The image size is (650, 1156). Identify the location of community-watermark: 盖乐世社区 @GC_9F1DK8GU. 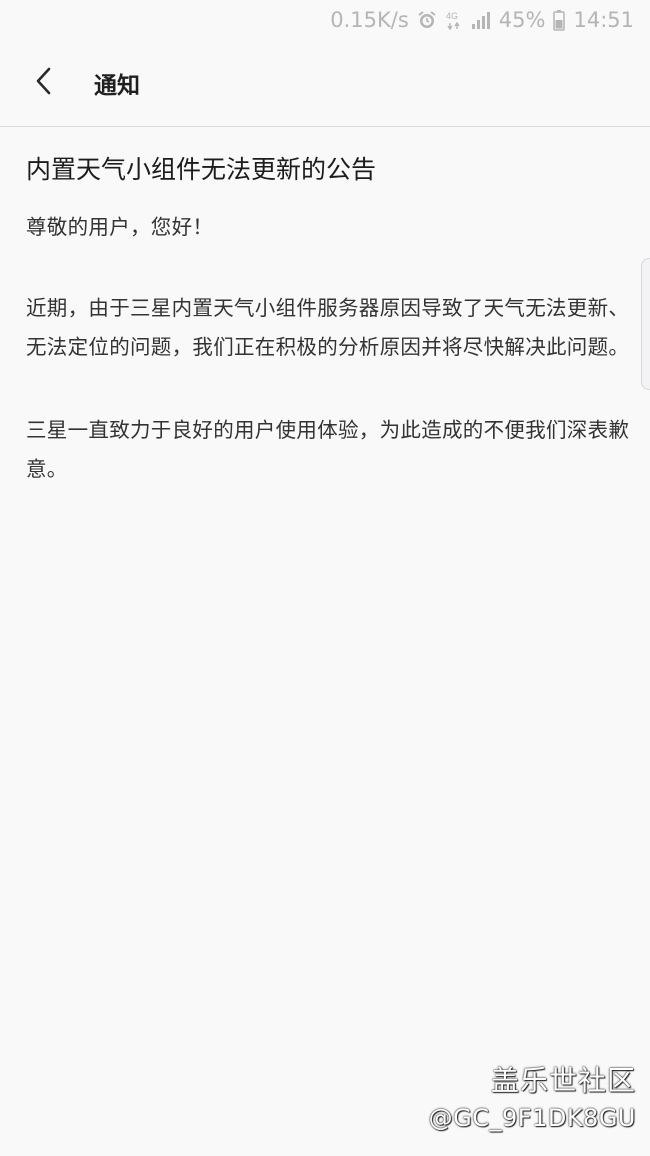
(532, 1099).